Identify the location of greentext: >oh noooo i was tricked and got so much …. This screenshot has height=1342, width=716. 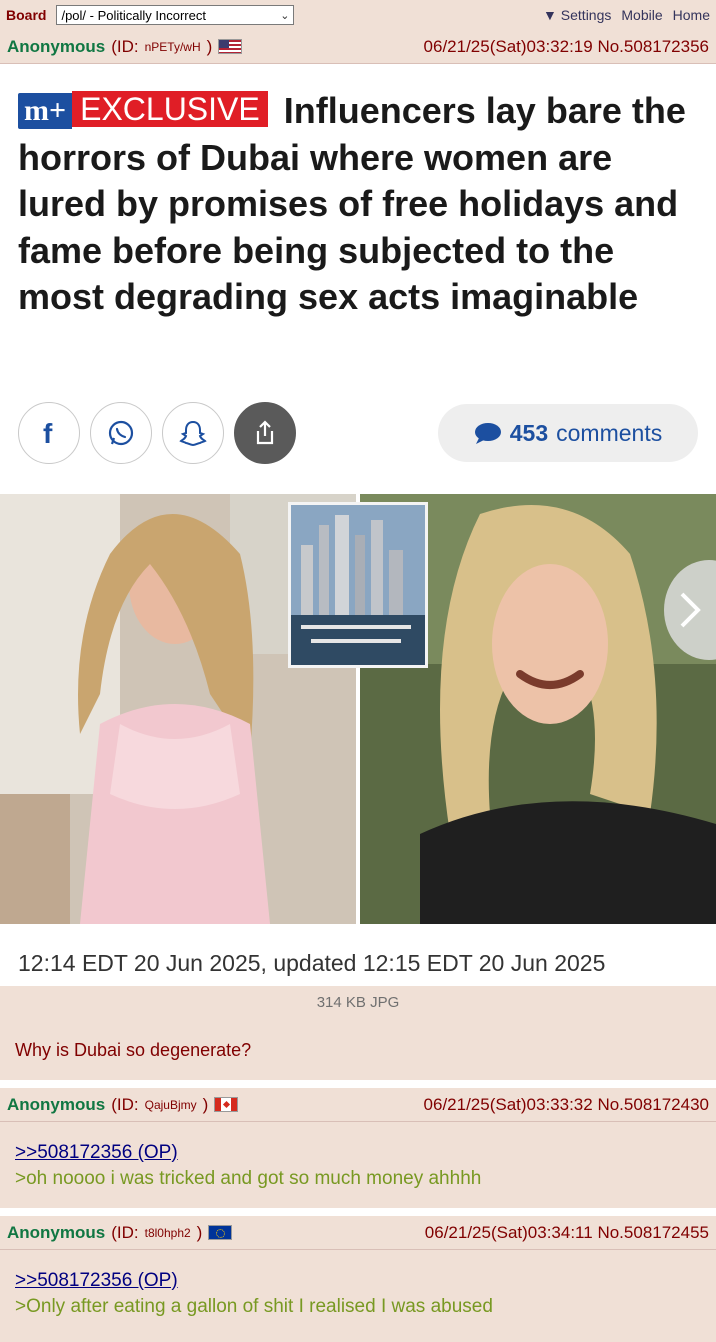
(248, 1178).